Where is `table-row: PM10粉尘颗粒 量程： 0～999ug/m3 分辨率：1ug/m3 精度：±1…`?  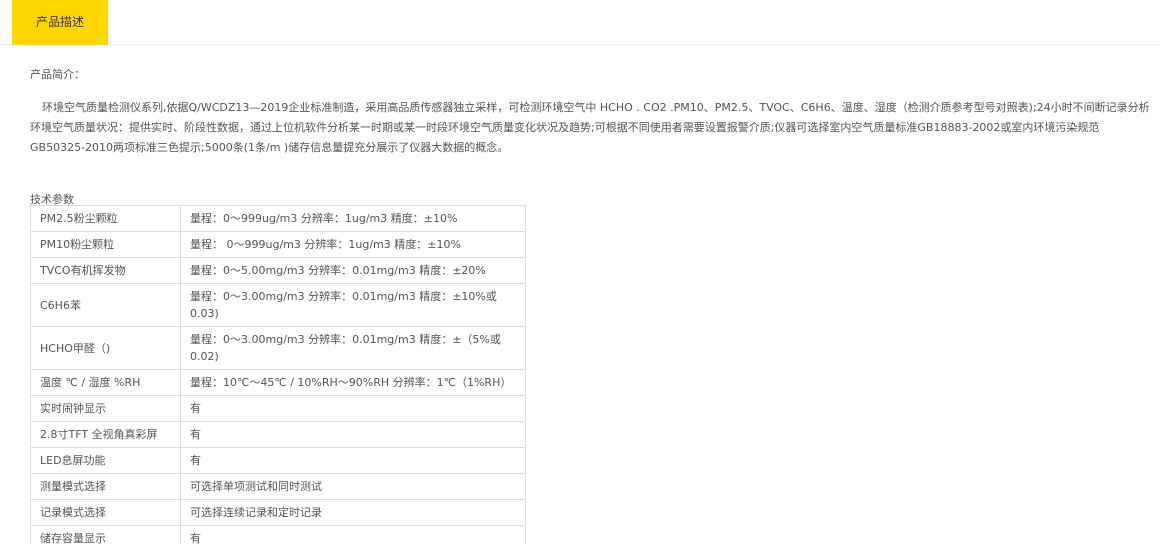
table-row: PM10粉尘颗粒 量程： 0～999ug/m3 分辨率：1ug/m3 精度：±1… is located at coordinates (278, 244).